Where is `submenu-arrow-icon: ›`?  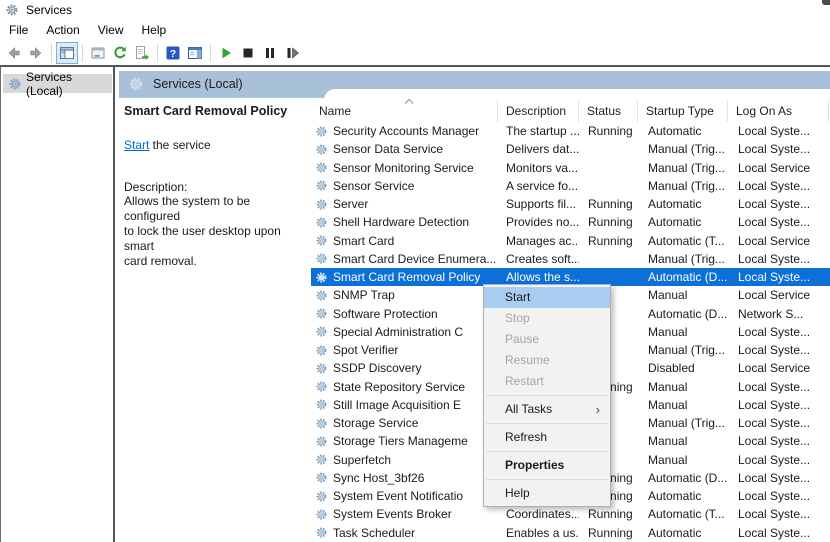 submenu-arrow-icon: › is located at coordinates (597, 409).